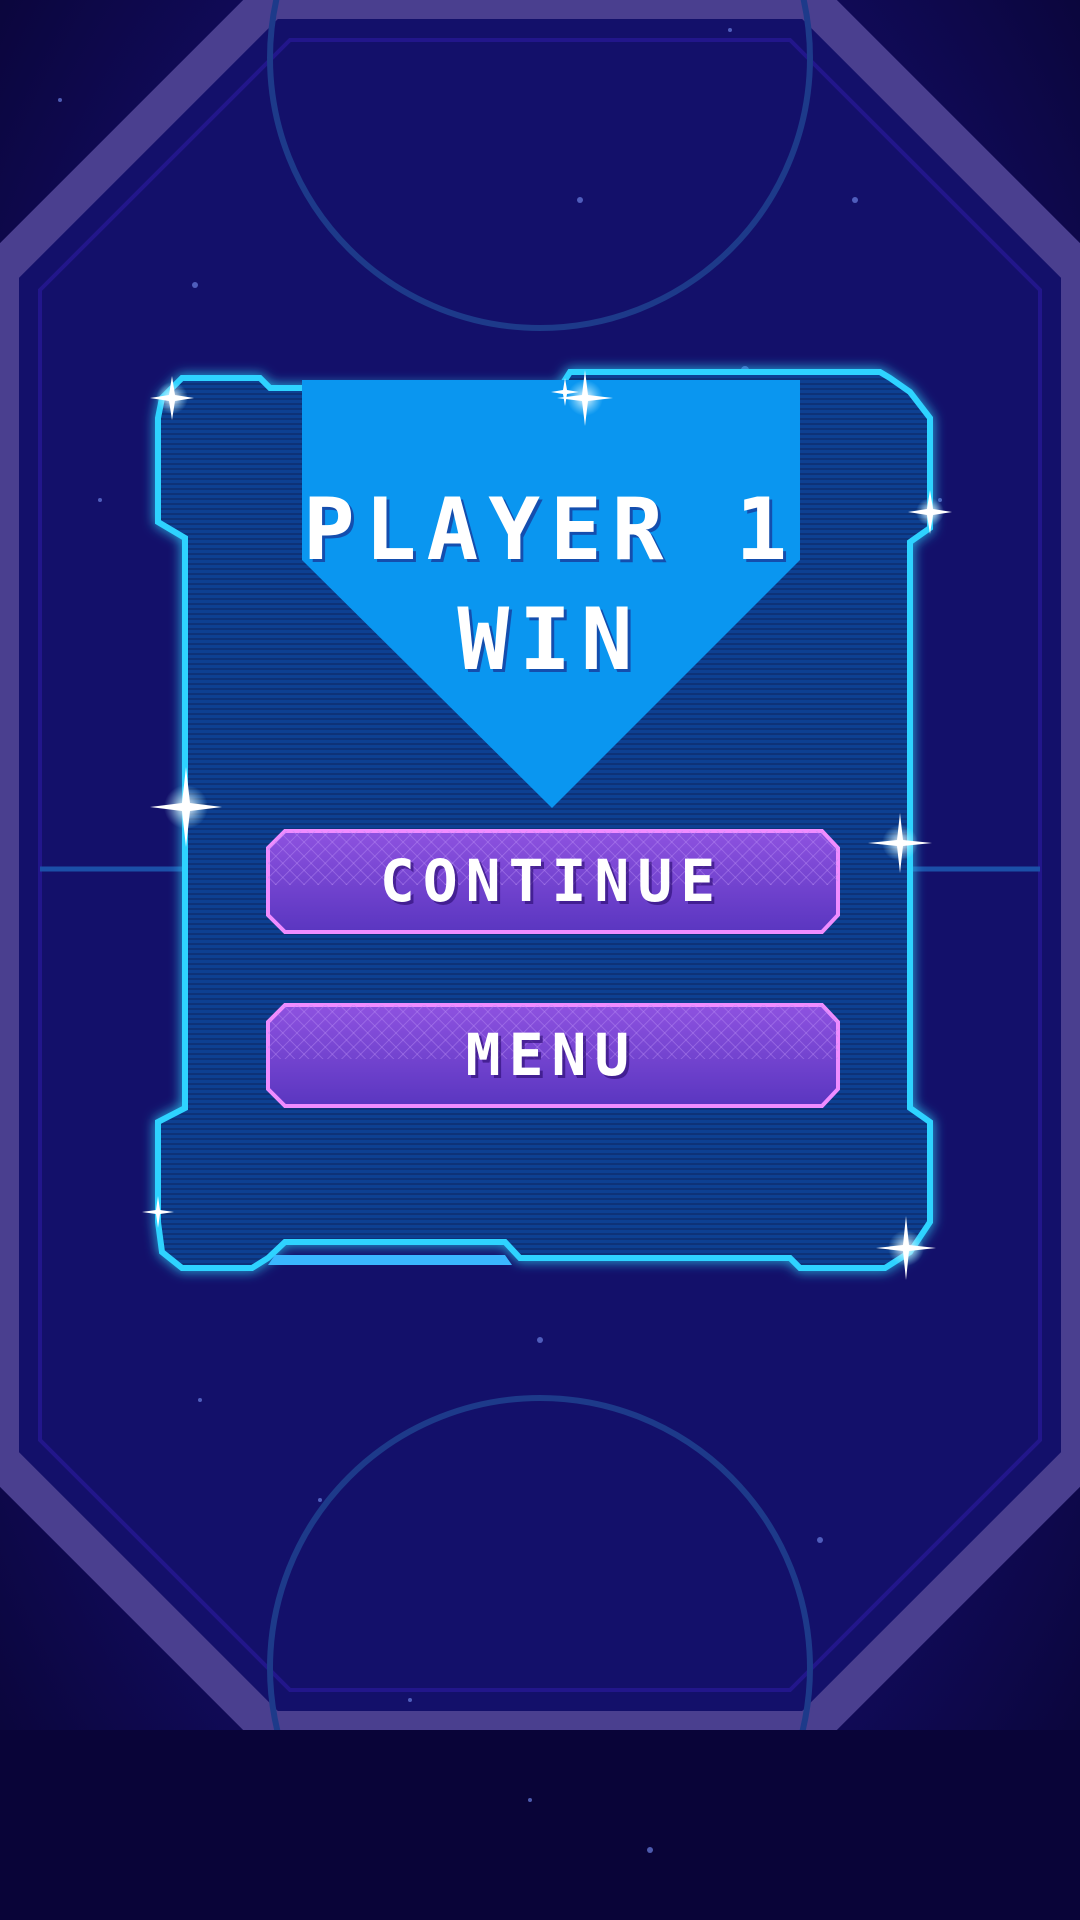 This screenshot has width=1080, height=1920. I want to click on continue-button: CONTINUE, so click(551, 880).